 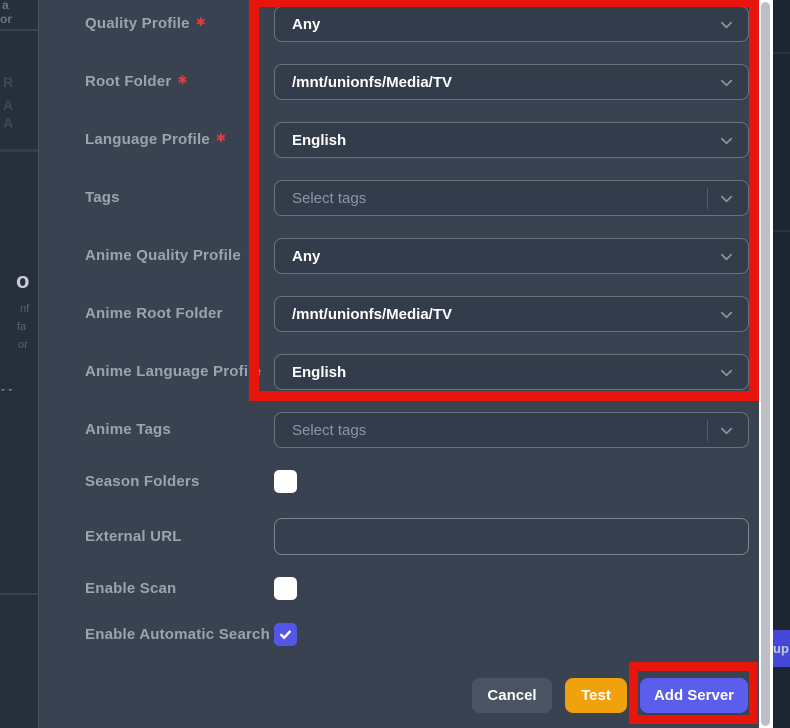 I want to click on field-row-season-folders: Season Folders, so click(x=399, y=481).